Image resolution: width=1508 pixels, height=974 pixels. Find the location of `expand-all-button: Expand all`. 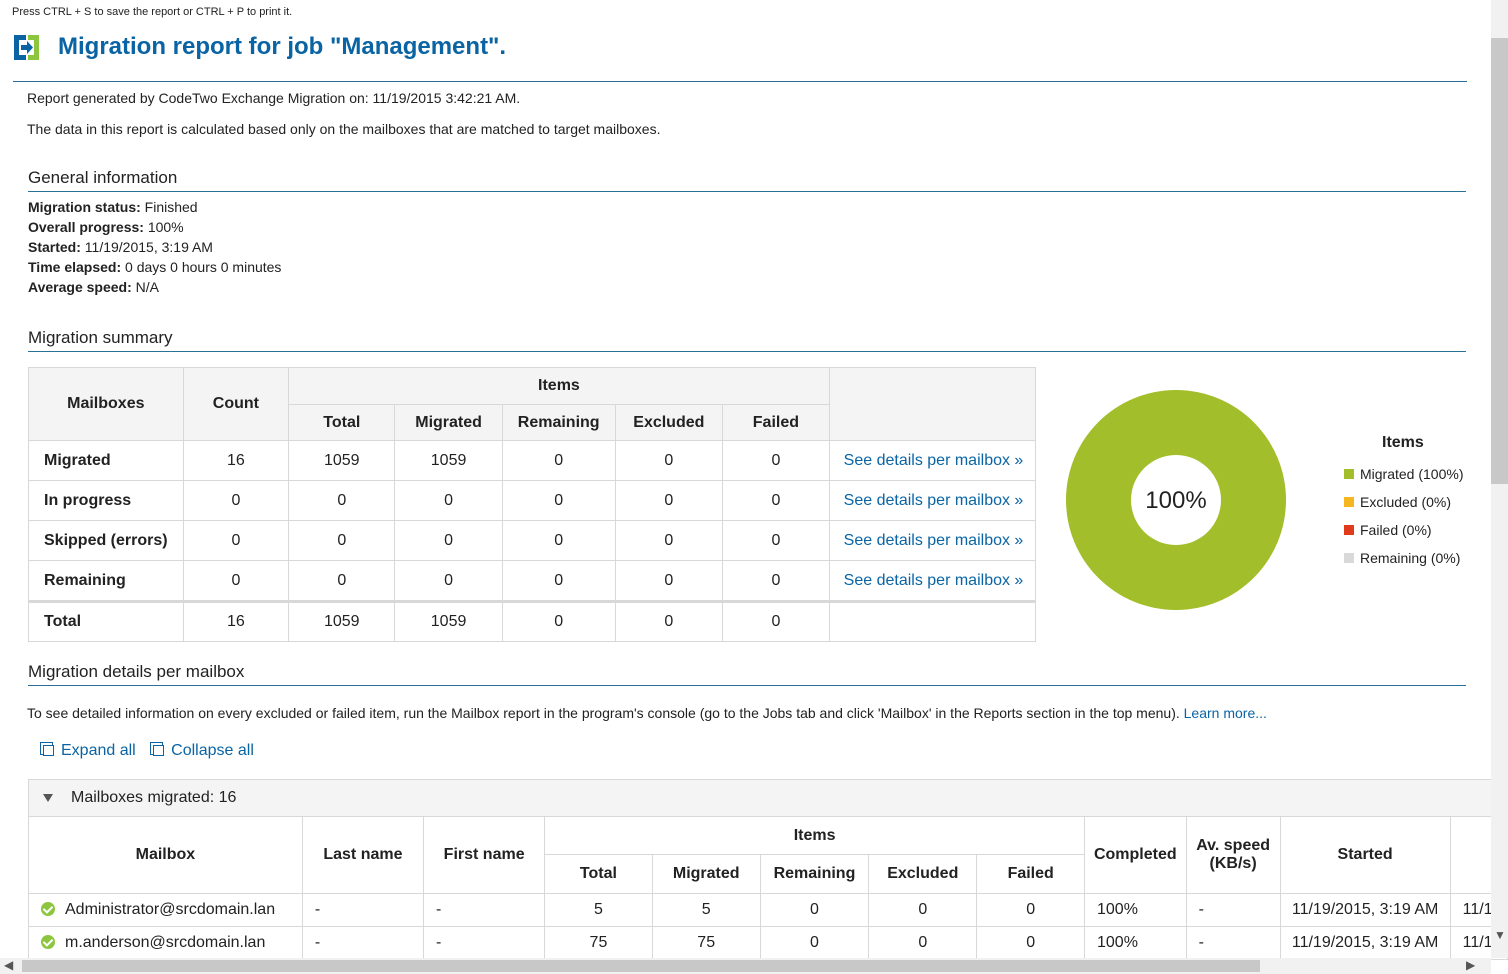

expand-all-button: Expand all is located at coordinates (88, 750).